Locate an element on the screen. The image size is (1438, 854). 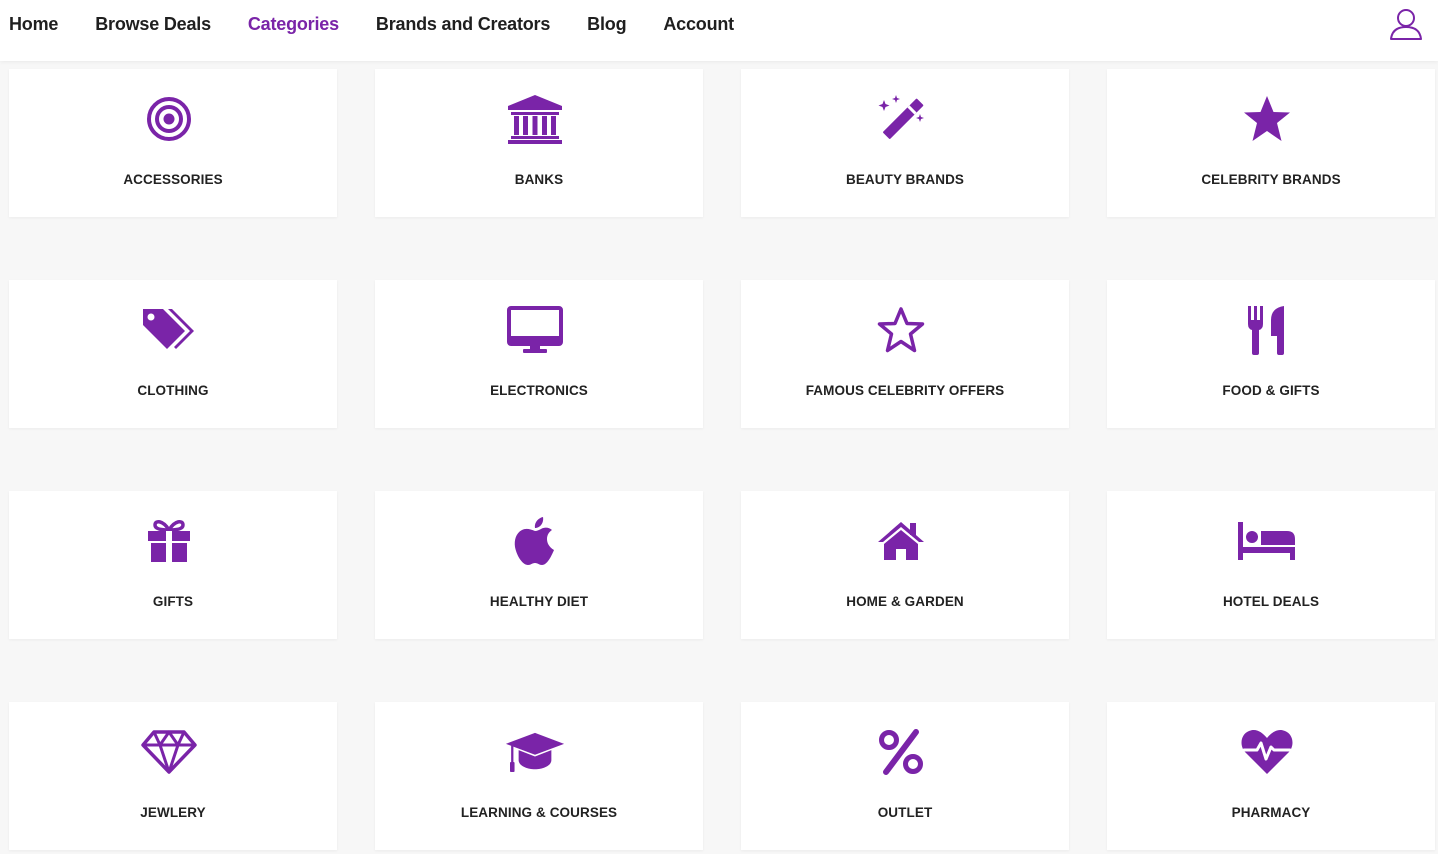
category-card-clothing: CLOTHING is located at coordinates (173, 354).